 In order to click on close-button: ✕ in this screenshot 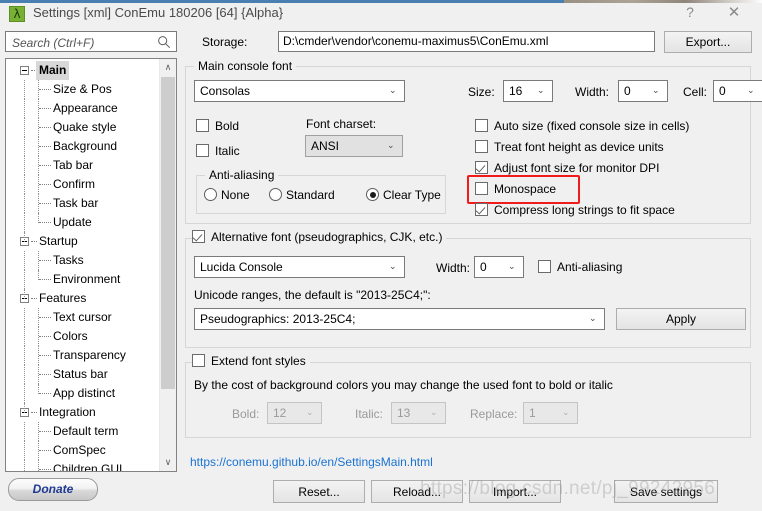, I will do `click(734, 12)`.